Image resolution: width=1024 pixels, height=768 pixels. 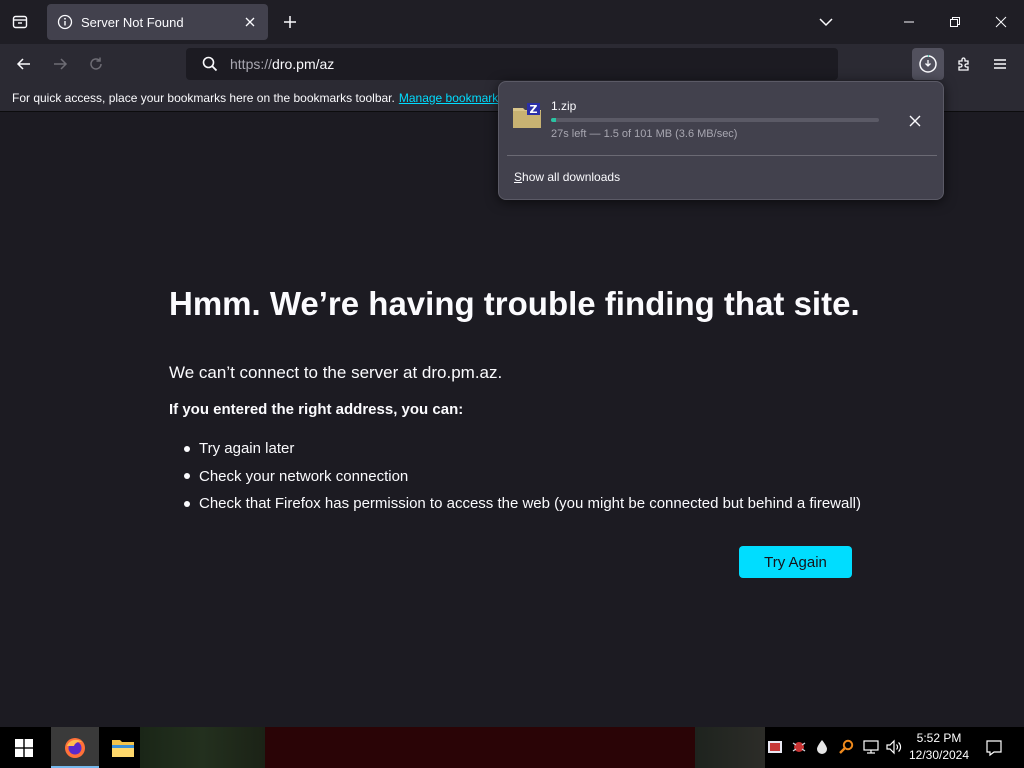 I want to click on suggestion-text: Check your network connection, so click(x=304, y=476).